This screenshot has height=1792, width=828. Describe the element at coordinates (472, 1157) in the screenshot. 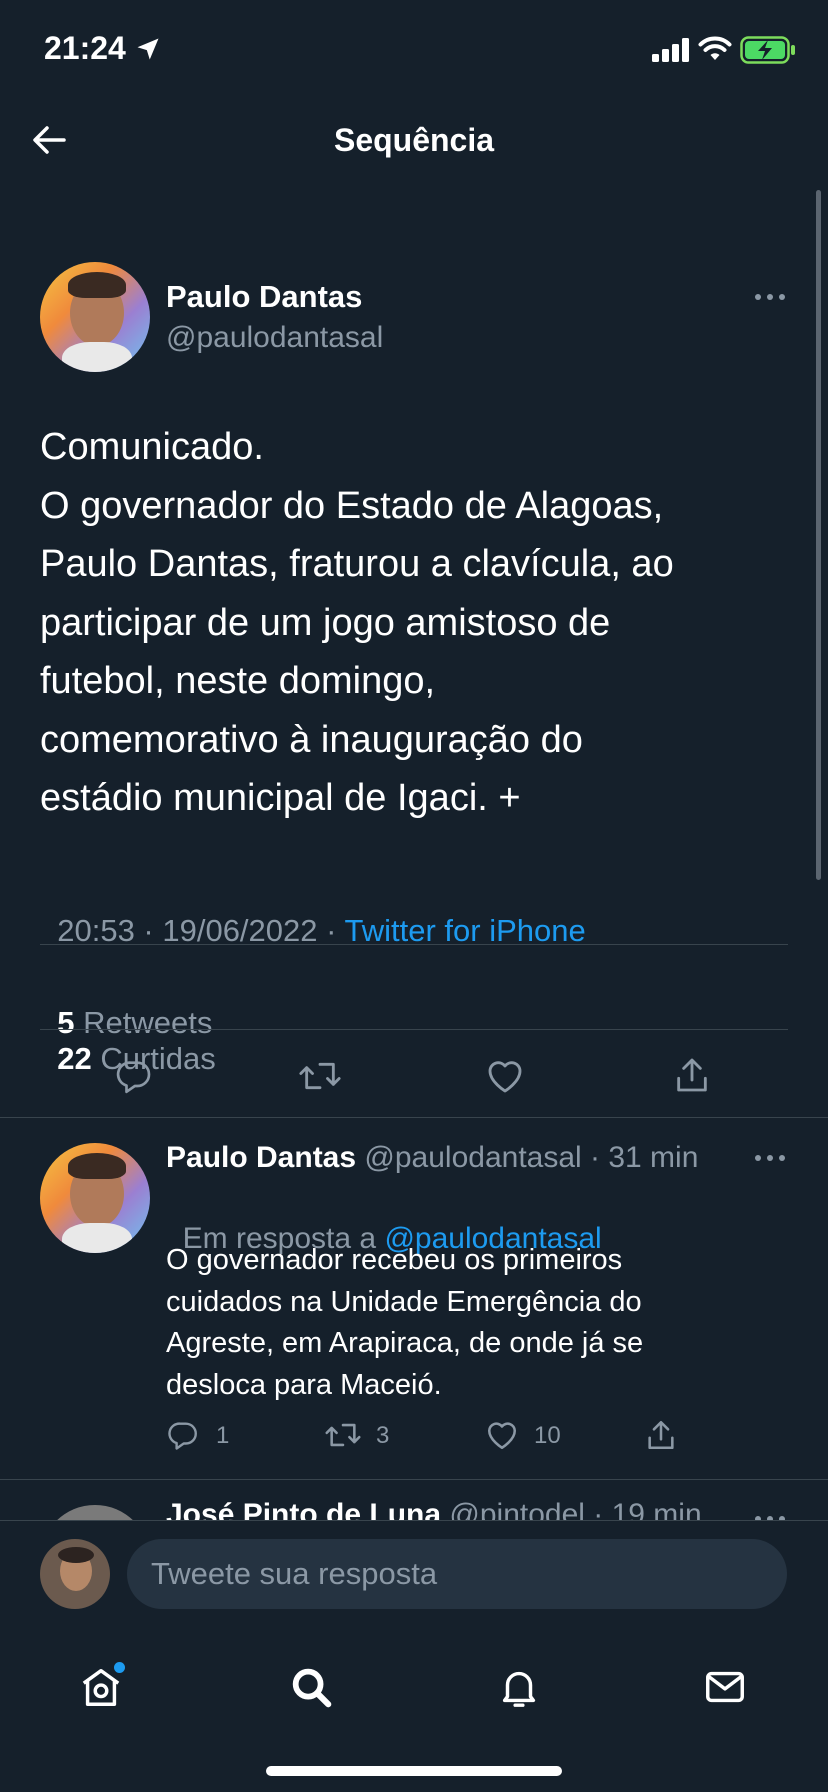

I see `reply-author-handle: @paulodantasal` at that location.